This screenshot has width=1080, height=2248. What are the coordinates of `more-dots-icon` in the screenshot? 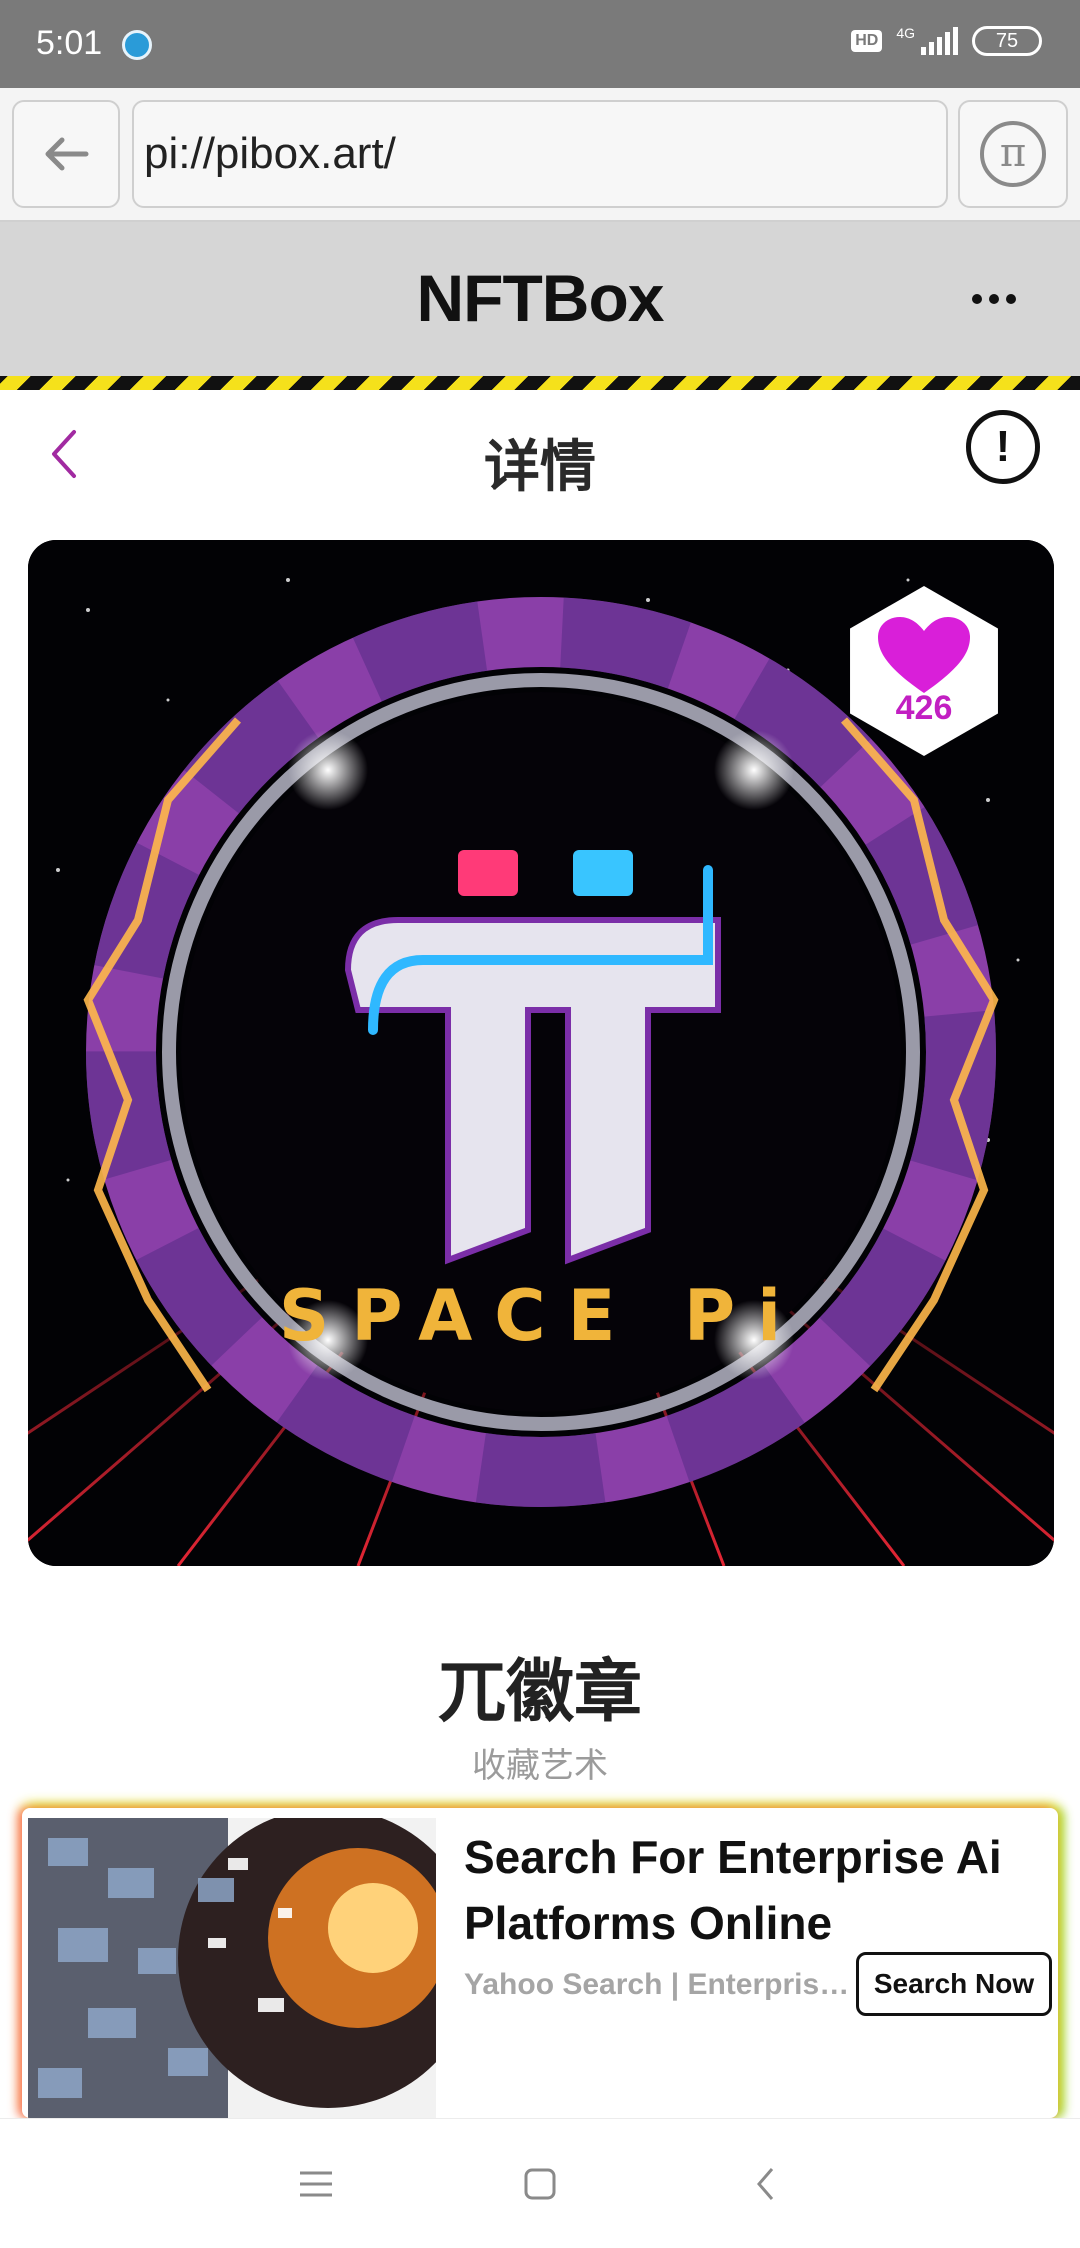 It's located at (994, 299).